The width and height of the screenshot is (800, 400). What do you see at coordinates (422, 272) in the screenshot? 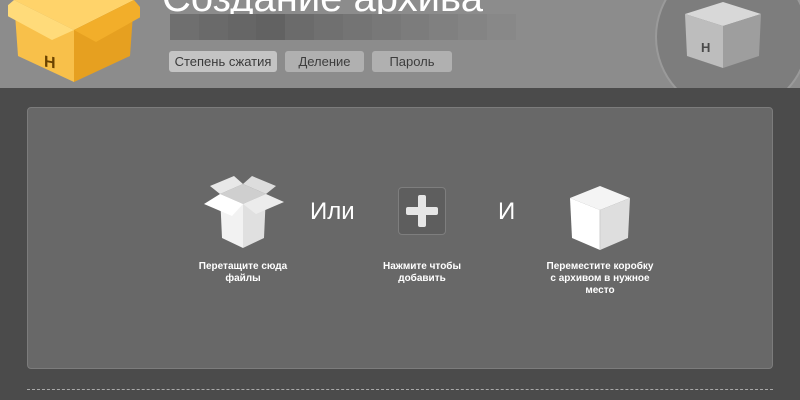
I see `click-to-add-caption: Нажмите чтобы добавить` at bounding box center [422, 272].